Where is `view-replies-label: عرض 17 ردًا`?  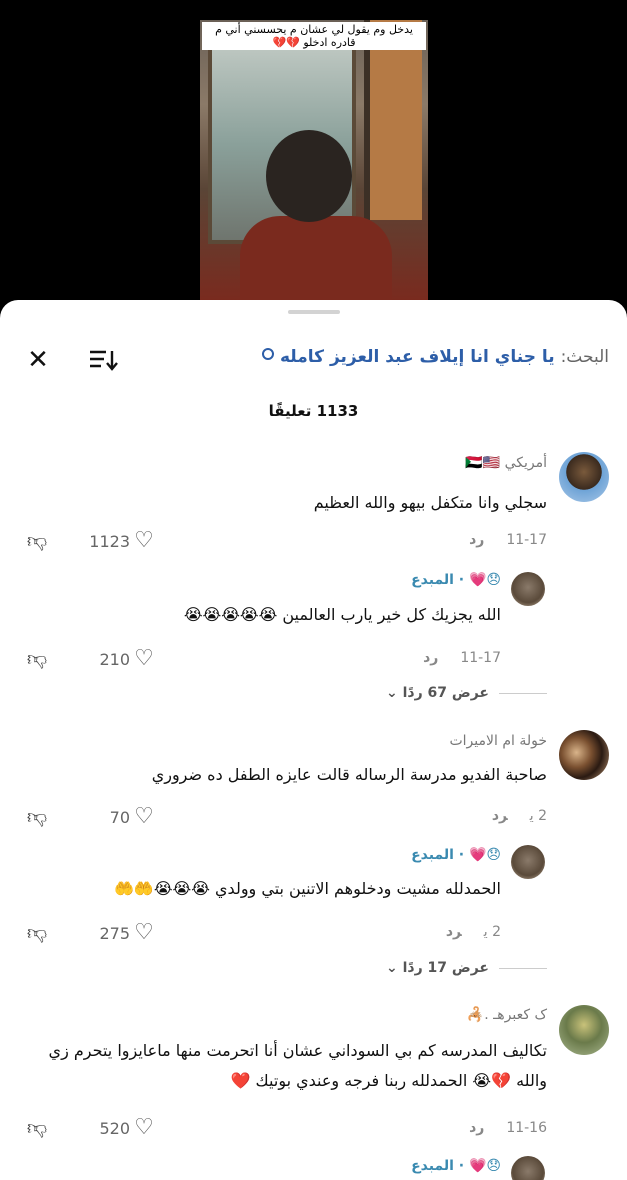
view-replies-label: عرض 17 ردًا is located at coordinates (445, 968).